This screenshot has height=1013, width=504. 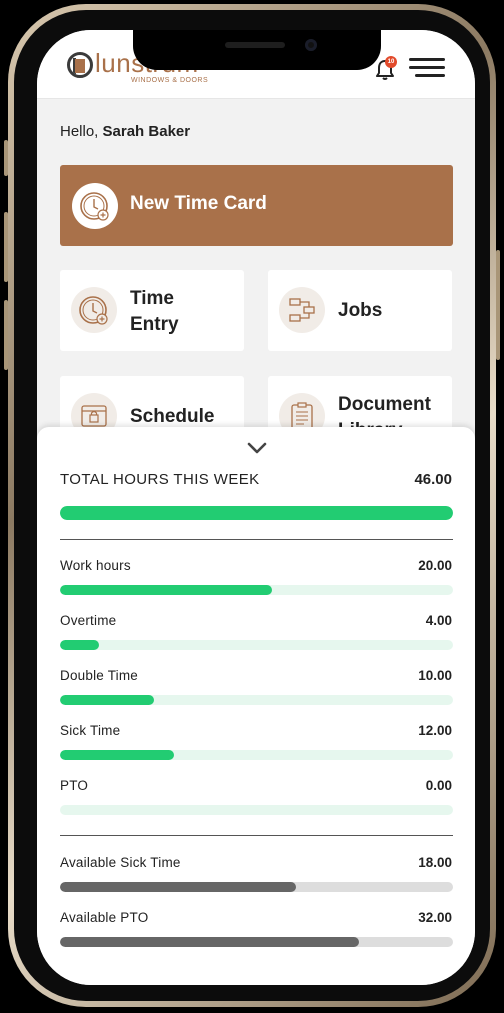 What do you see at coordinates (257, 448) in the screenshot?
I see `chevron-down-icon` at bounding box center [257, 448].